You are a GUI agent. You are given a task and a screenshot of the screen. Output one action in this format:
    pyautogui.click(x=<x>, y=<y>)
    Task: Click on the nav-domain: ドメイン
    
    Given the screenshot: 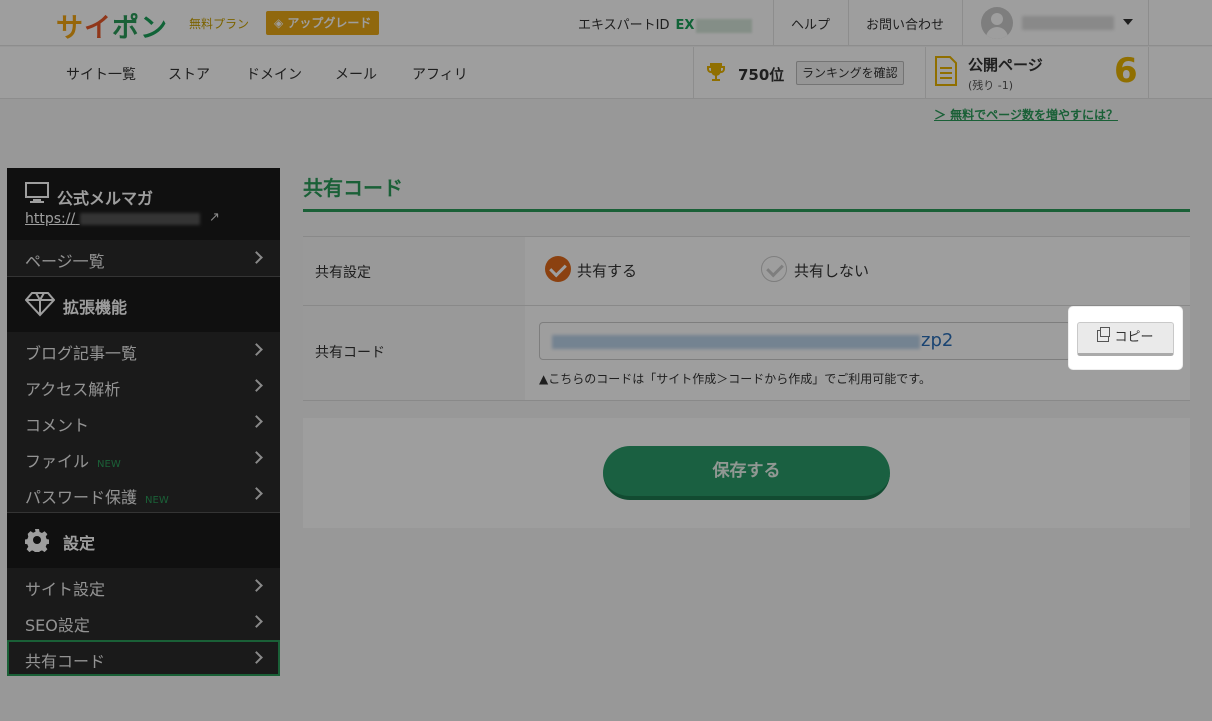 What is the action you would take?
    pyautogui.click(x=274, y=74)
    